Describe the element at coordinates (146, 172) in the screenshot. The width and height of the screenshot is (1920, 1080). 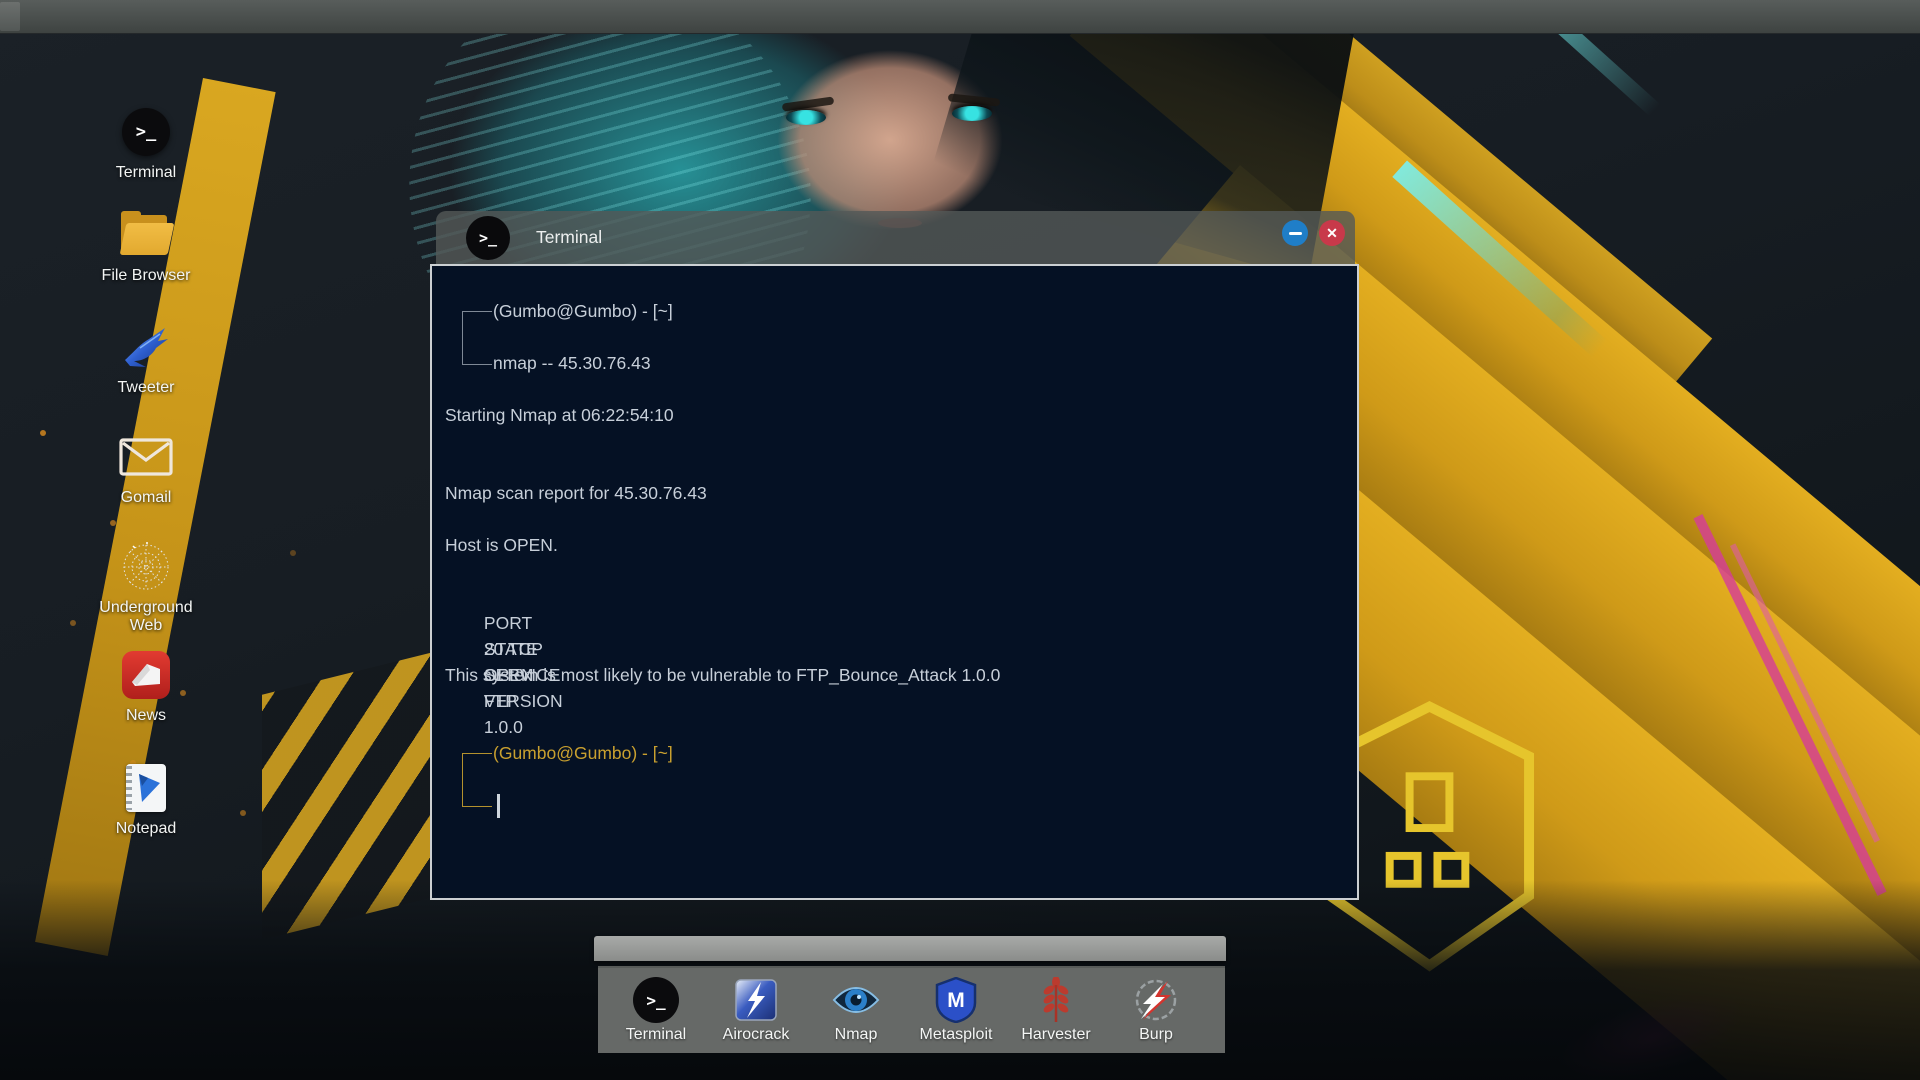
I see `desktop-icon-label: Terminal` at that location.